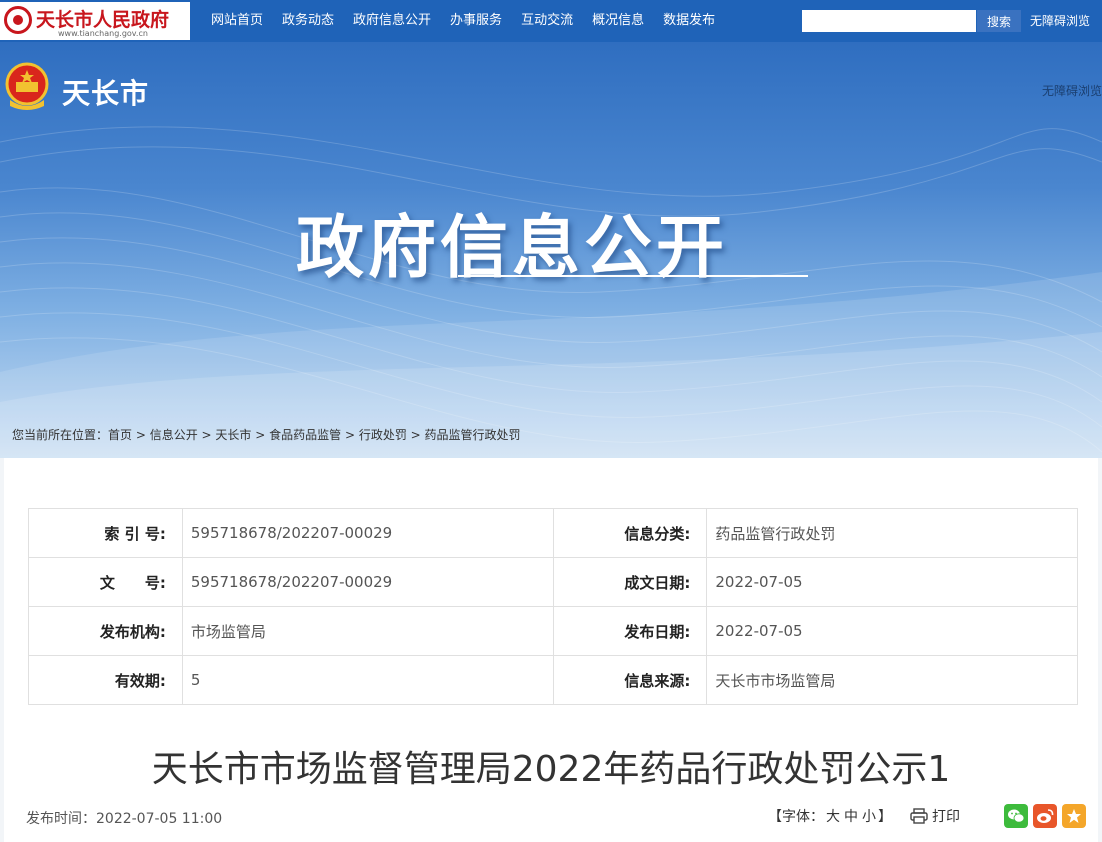 The height and width of the screenshot is (842, 1102). I want to click on font-size-suffix: 】, so click(885, 817).